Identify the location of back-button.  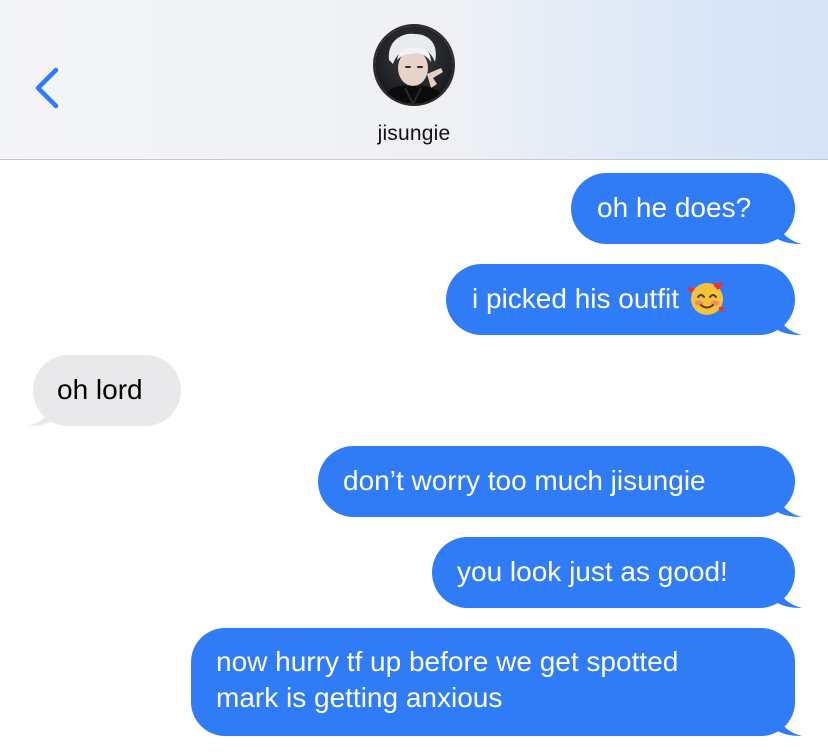
(48, 88).